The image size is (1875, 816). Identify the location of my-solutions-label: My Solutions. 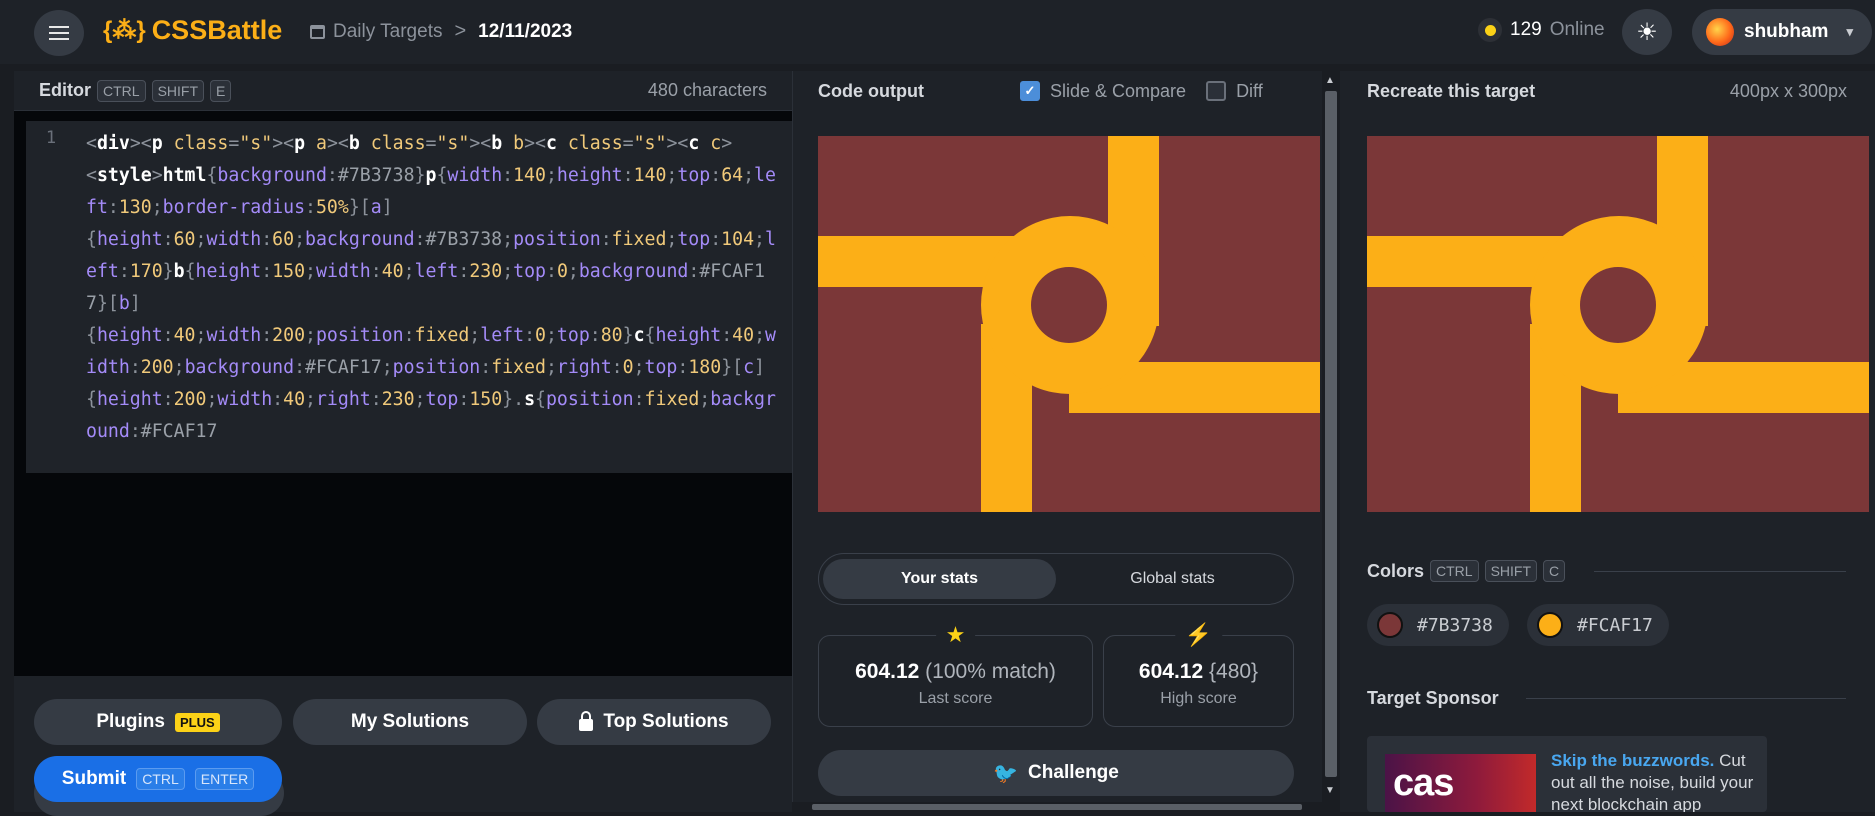
(410, 721).